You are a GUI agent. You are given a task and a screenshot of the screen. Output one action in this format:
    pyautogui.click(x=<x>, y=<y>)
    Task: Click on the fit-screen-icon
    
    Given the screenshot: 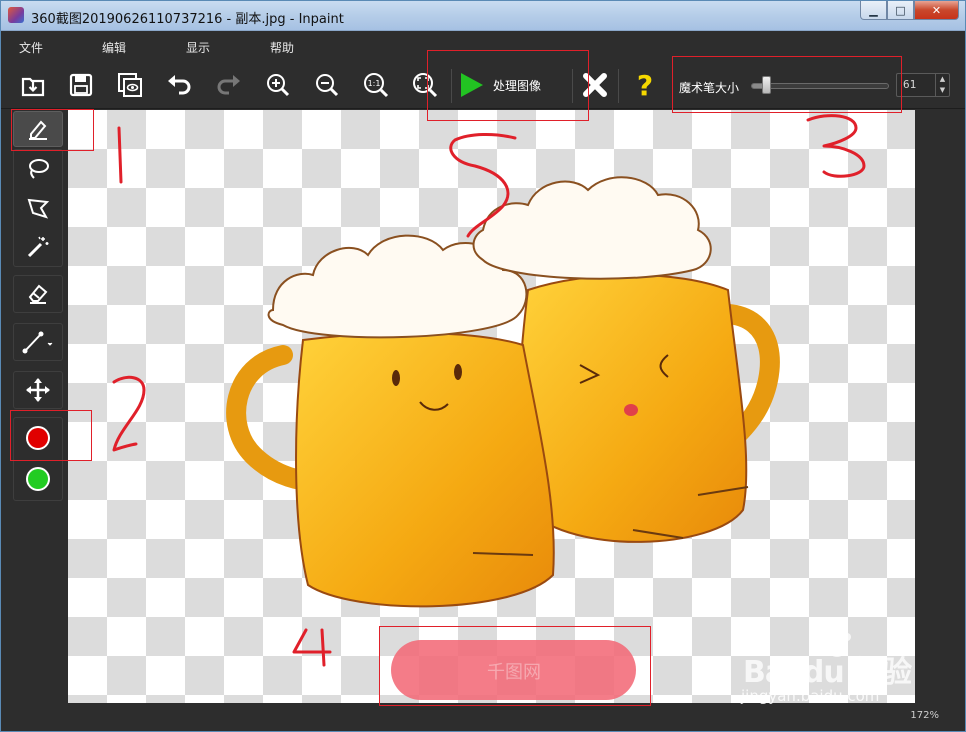 What is the action you would take?
    pyautogui.click(x=425, y=85)
    